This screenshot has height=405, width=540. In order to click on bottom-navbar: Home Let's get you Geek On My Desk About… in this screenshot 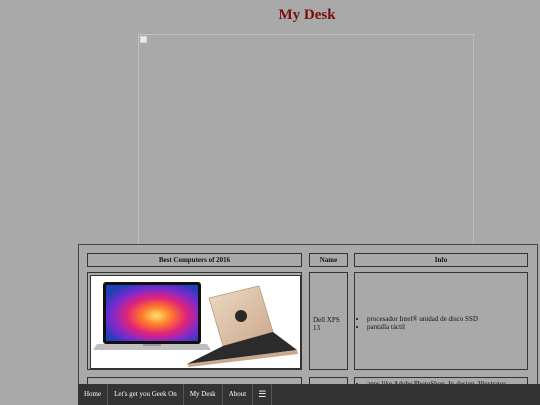, I will do `click(309, 394)`.